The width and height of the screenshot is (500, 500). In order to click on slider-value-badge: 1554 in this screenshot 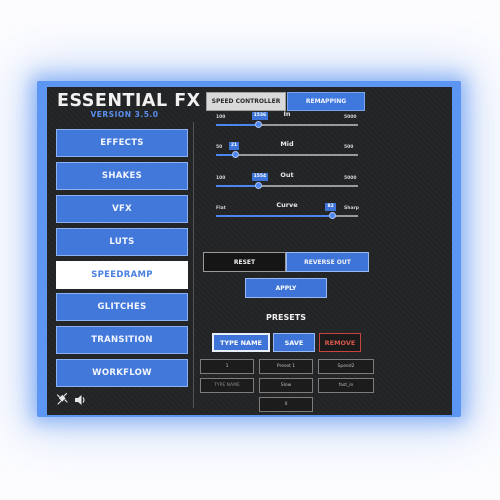, I will do `click(260, 177)`.